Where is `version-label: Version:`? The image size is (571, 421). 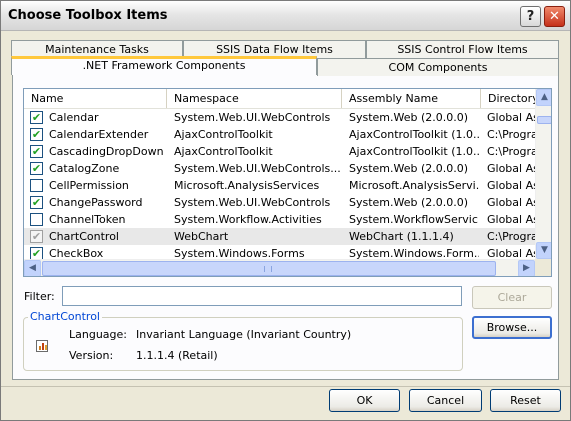 version-label: Version: is located at coordinates (91, 355).